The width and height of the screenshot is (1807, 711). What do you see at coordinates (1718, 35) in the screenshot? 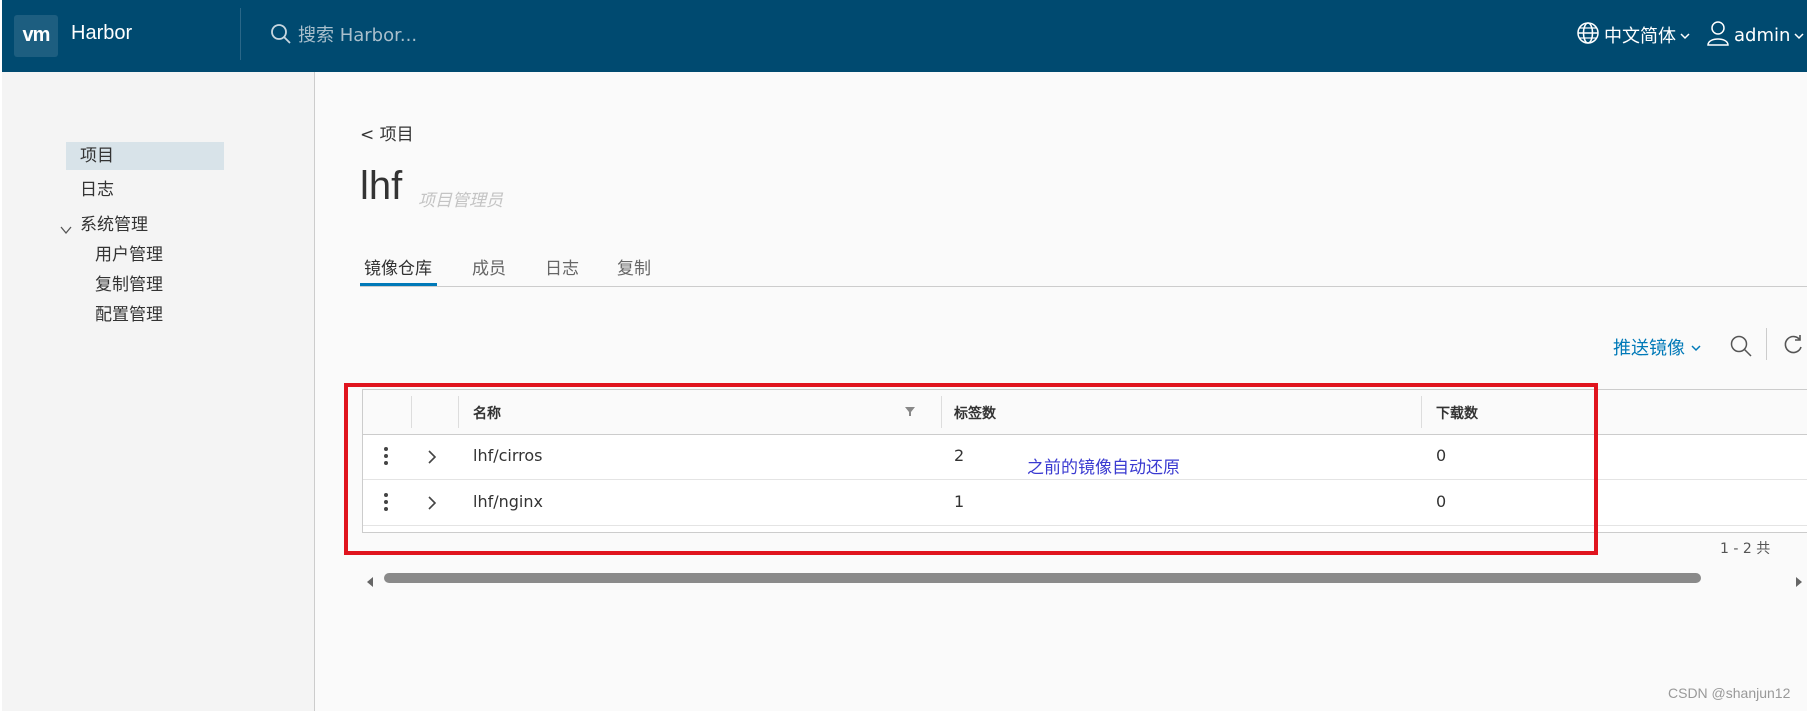
I see `user-icon` at bounding box center [1718, 35].